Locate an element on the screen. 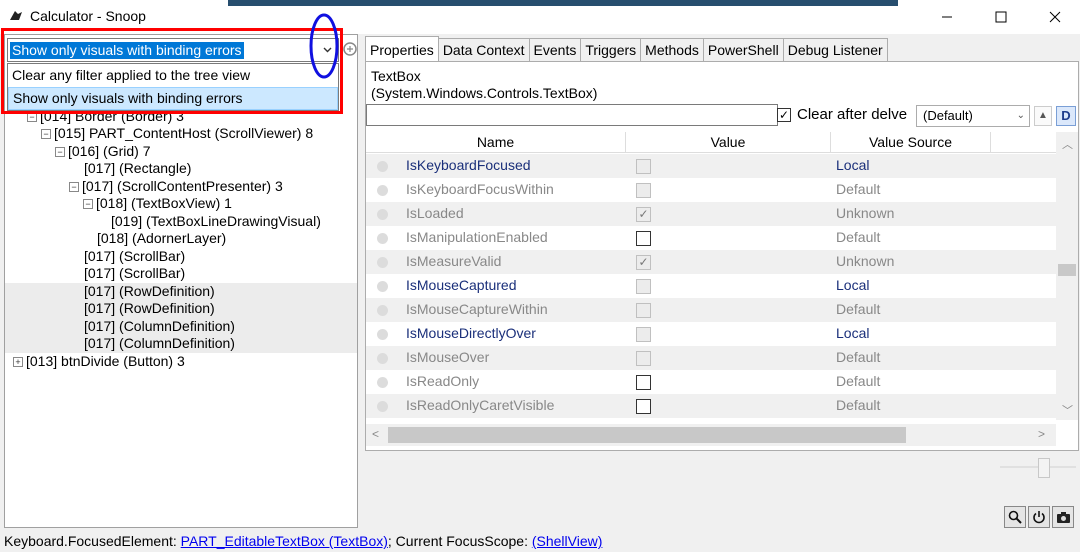  filter-options-icon is located at coordinates (350, 49).